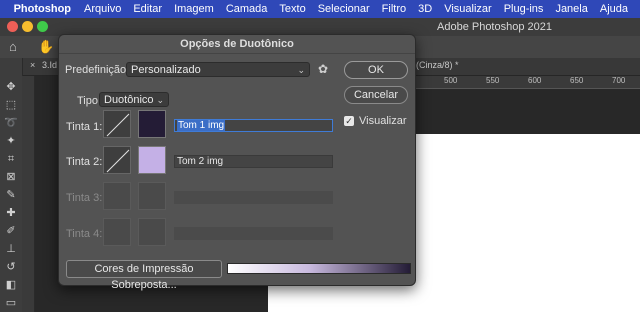  Describe the element at coordinates (376, 70) in the screenshot. I see `ok-button: OK` at that location.